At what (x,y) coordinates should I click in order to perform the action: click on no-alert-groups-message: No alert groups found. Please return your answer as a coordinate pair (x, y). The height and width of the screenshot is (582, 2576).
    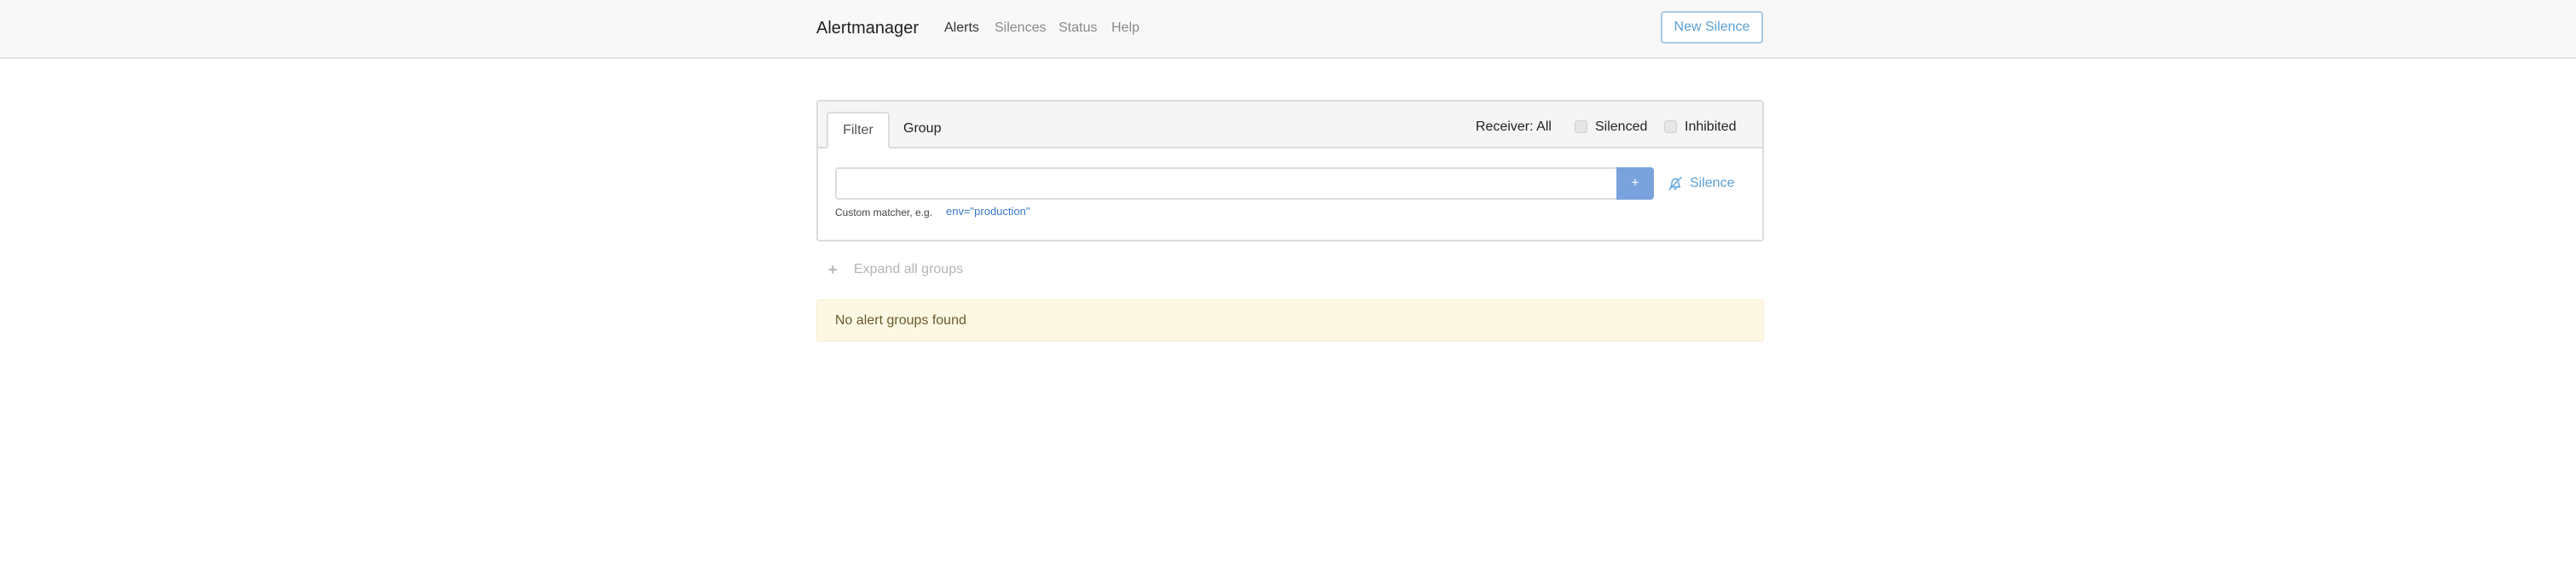
    Looking at the image, I should click on (1290, 321).